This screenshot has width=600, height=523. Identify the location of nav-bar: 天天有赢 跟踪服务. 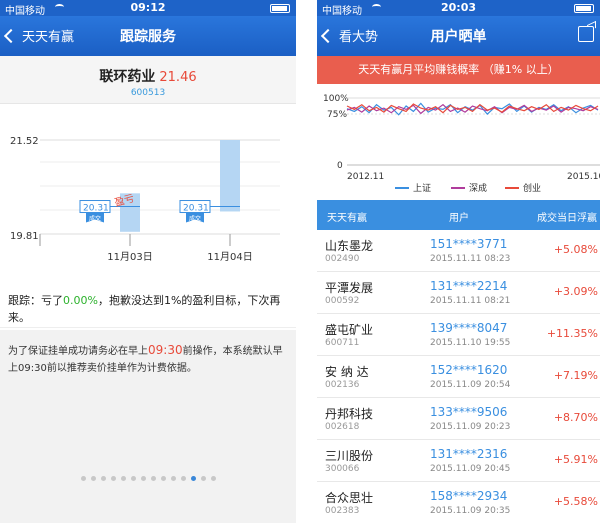
(148, 36).